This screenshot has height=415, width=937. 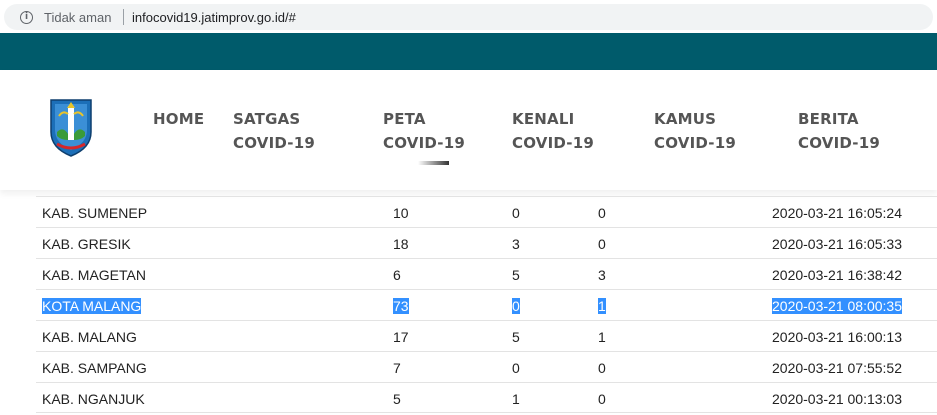 What do you see at coordinates (486, 242) in the screenshot?
I see `table-row: KAB. GRESIK 18 3 0 2020-03-21 16:05:33` at bounding box center [486, 242].